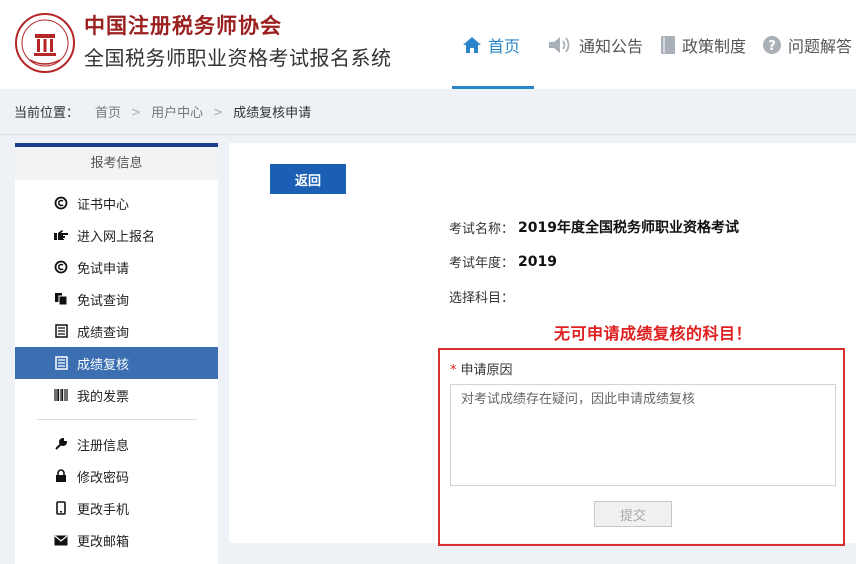  I want to click on back-button: 返回, so click(308, 179).